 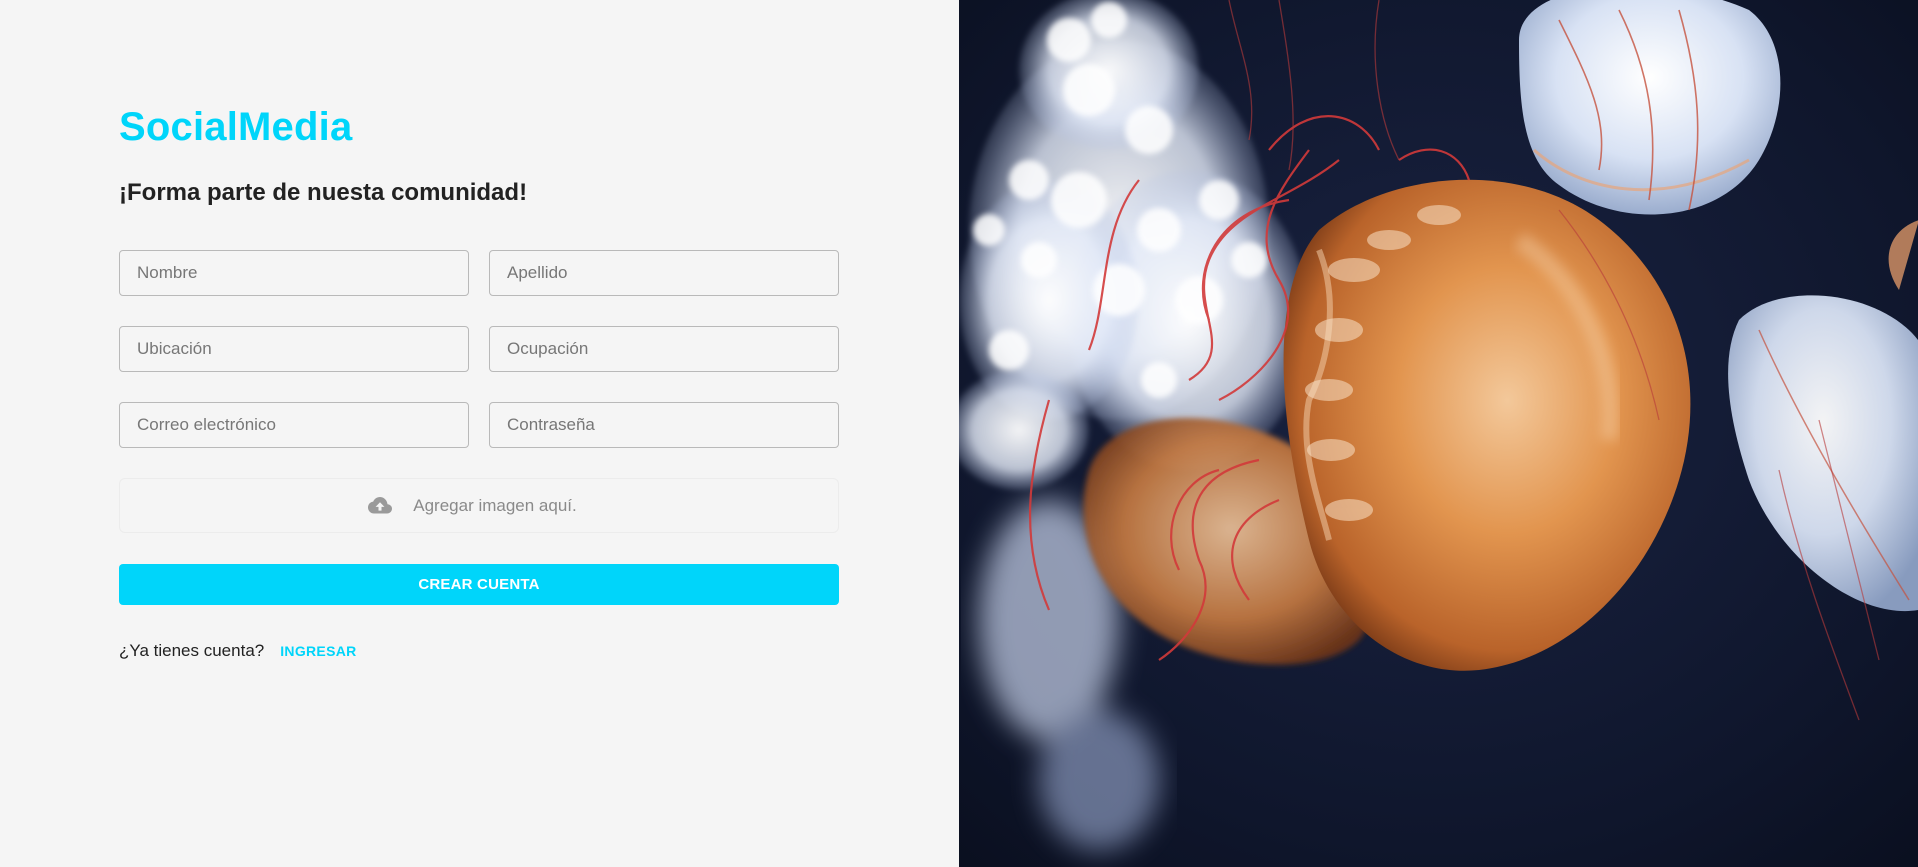 I want to click on first-name-field, so click(x=294, y=273).